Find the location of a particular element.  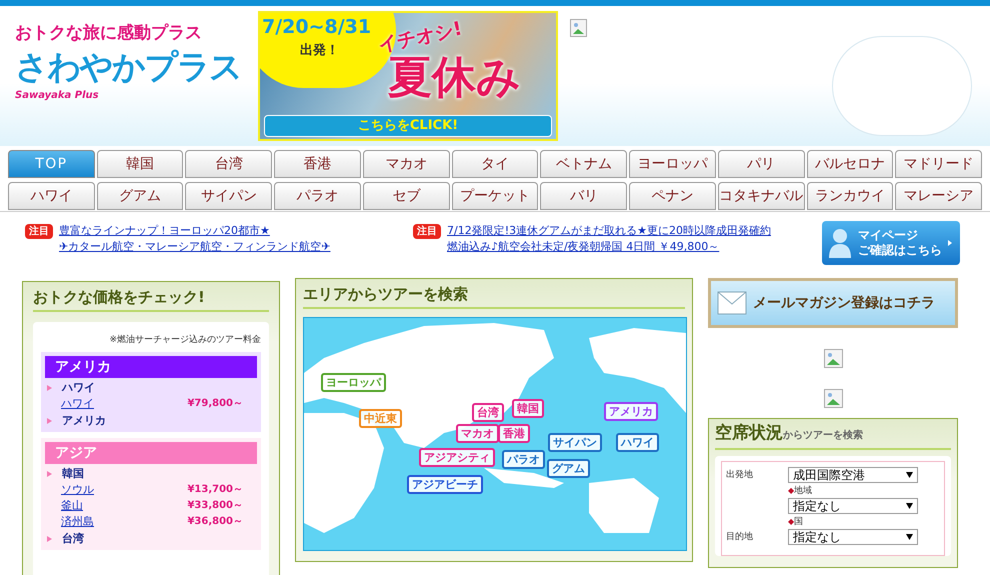

nav-tab: バルセロナ is located at coordinates (850, 164).